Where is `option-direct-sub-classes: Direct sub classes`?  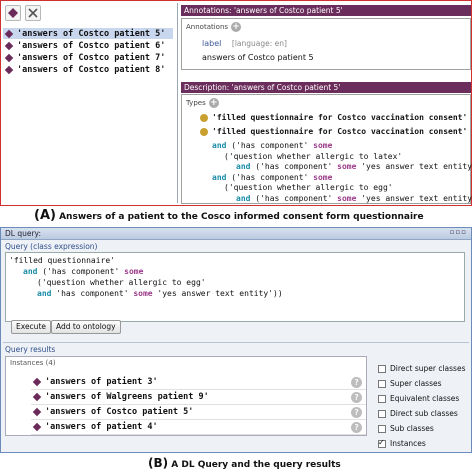
option-direct-sub-classes: Direct sub classes is located at coordinates (418, 413).